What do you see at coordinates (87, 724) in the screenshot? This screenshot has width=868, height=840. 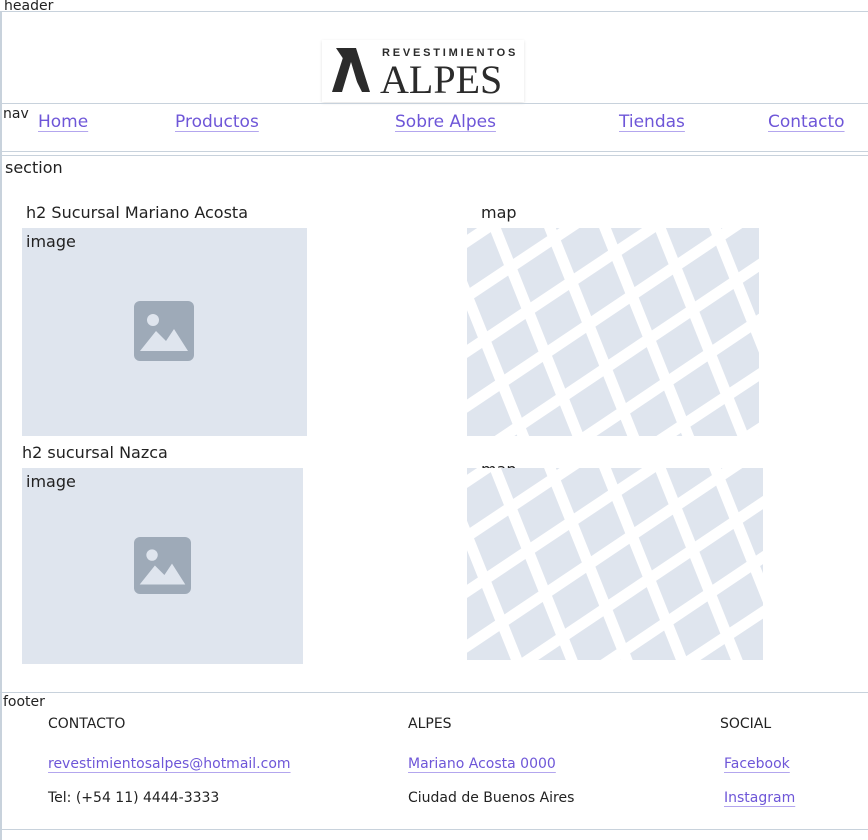 I see `footer-contacto-heading: CONTACTO` at bounding box center [87, 724].